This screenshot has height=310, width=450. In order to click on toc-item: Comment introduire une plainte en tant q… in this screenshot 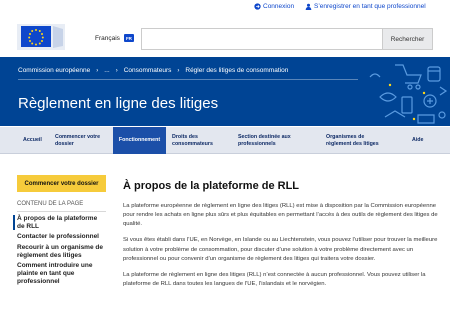, I will do `click(61, 273)`.